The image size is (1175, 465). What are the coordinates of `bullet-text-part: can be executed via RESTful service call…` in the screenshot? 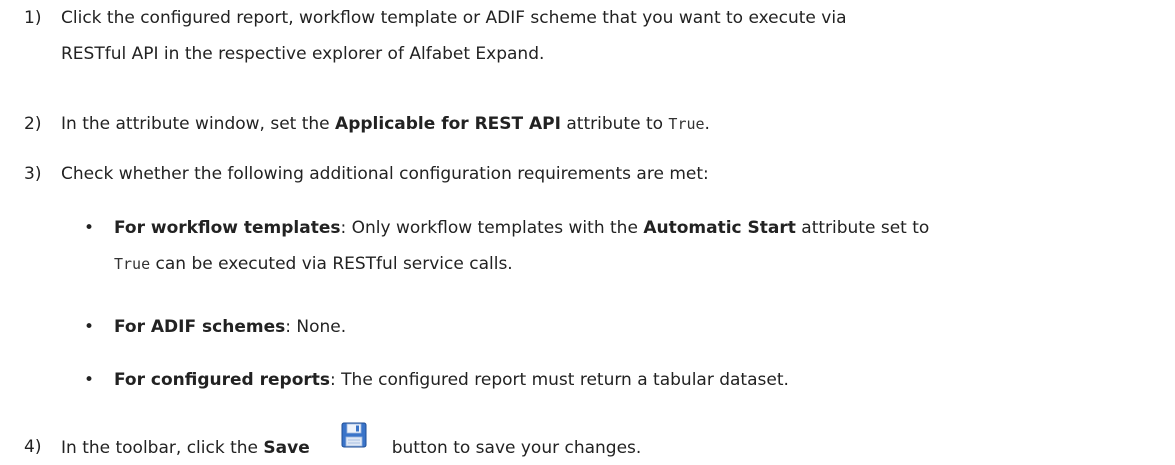 It's located at (331, 264).